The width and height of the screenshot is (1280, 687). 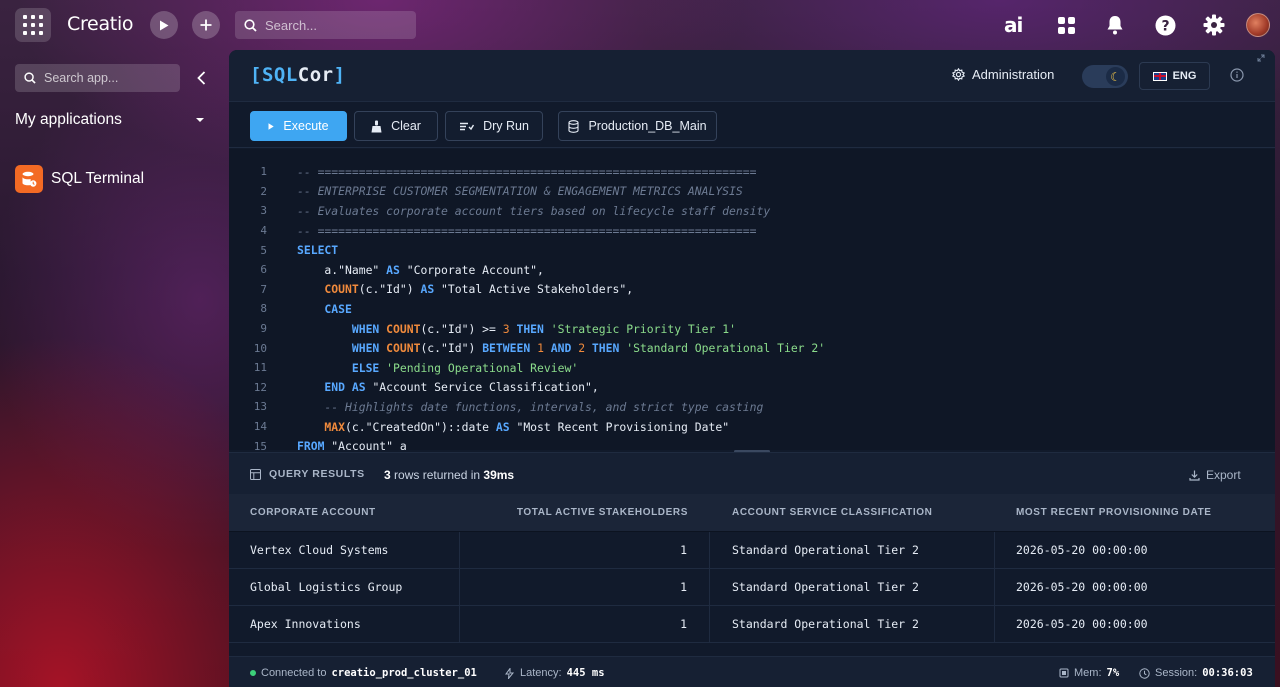 What do you see at coordinates (344, 512) in the screenshot?
I see `column-header: CORPORATE ACCOUNT` at bounding box center [344, 512].